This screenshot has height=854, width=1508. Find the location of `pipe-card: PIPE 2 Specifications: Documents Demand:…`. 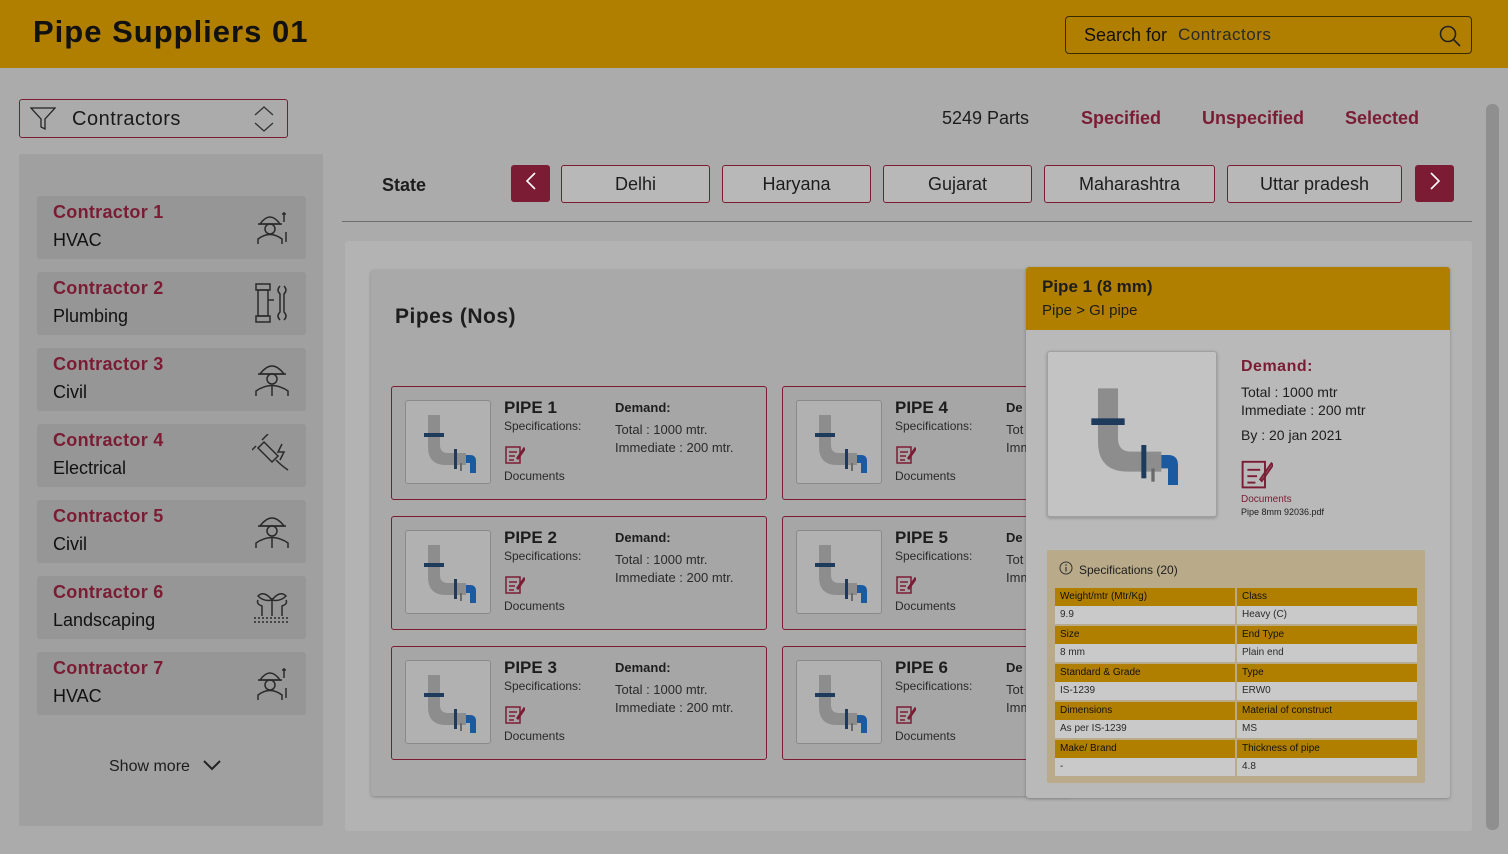

pipe-card: PIPE 2 Specifications: Documents Demand:… is located at coordinates (579, 573).